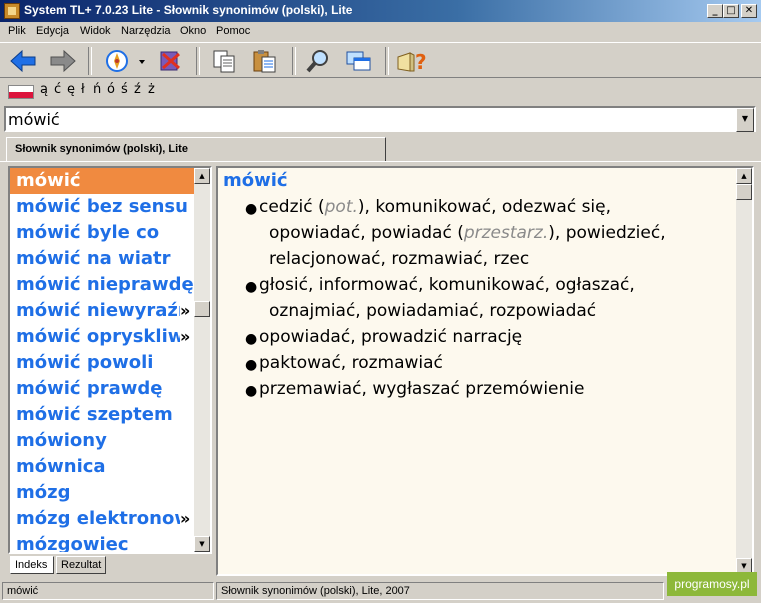  Describe the element at coordinates (390, 337) in the screenshot. I see `sense-3-line-1: opowiadać, prowadzić narrację` at that location.